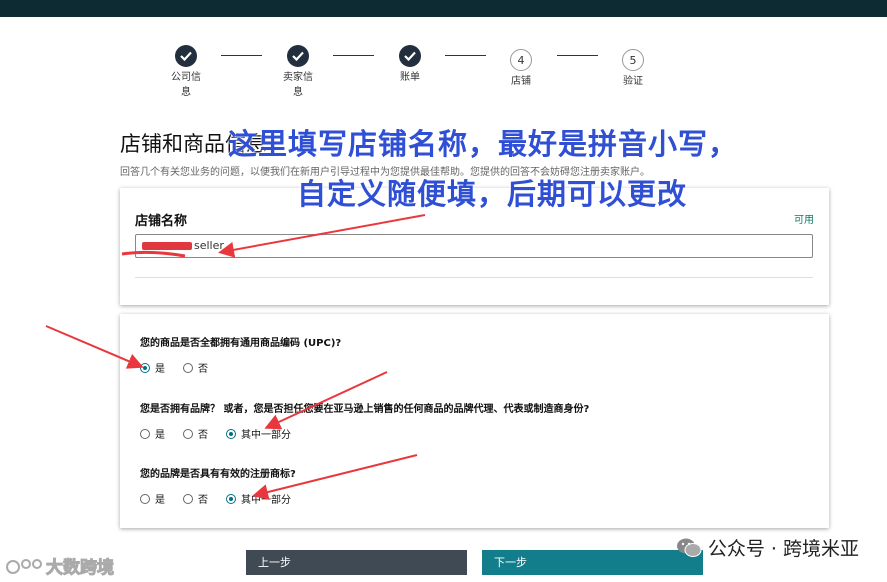 The height and width of the screenshot is (582, 887). Describe the element at coordinates (783, 549) in the screenshot. I see `watermark-right-text: 公众号 · 跨境米亚` at that location.